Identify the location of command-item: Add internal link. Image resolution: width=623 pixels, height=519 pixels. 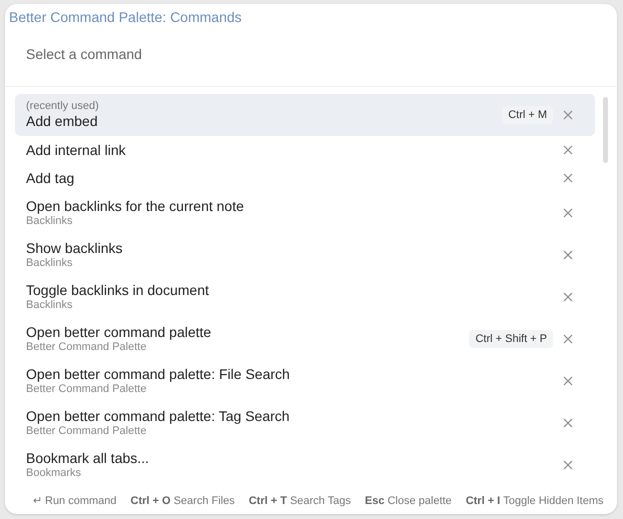
(305, 150).